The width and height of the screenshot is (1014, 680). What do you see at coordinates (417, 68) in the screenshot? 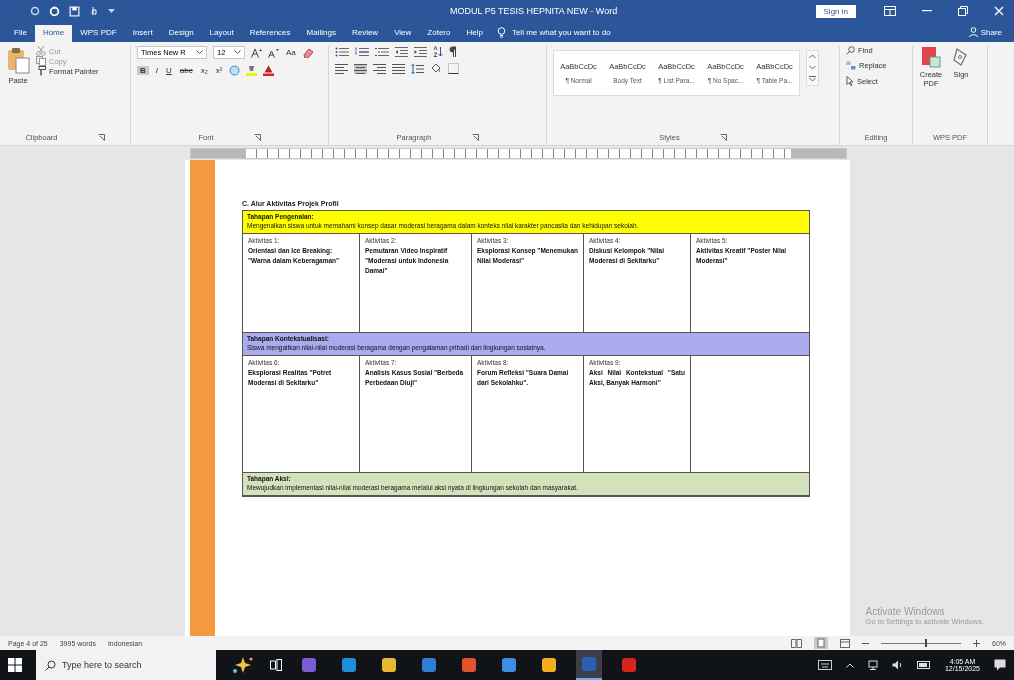
I see `line-spacing-icon` at bounding box center [417, 68].